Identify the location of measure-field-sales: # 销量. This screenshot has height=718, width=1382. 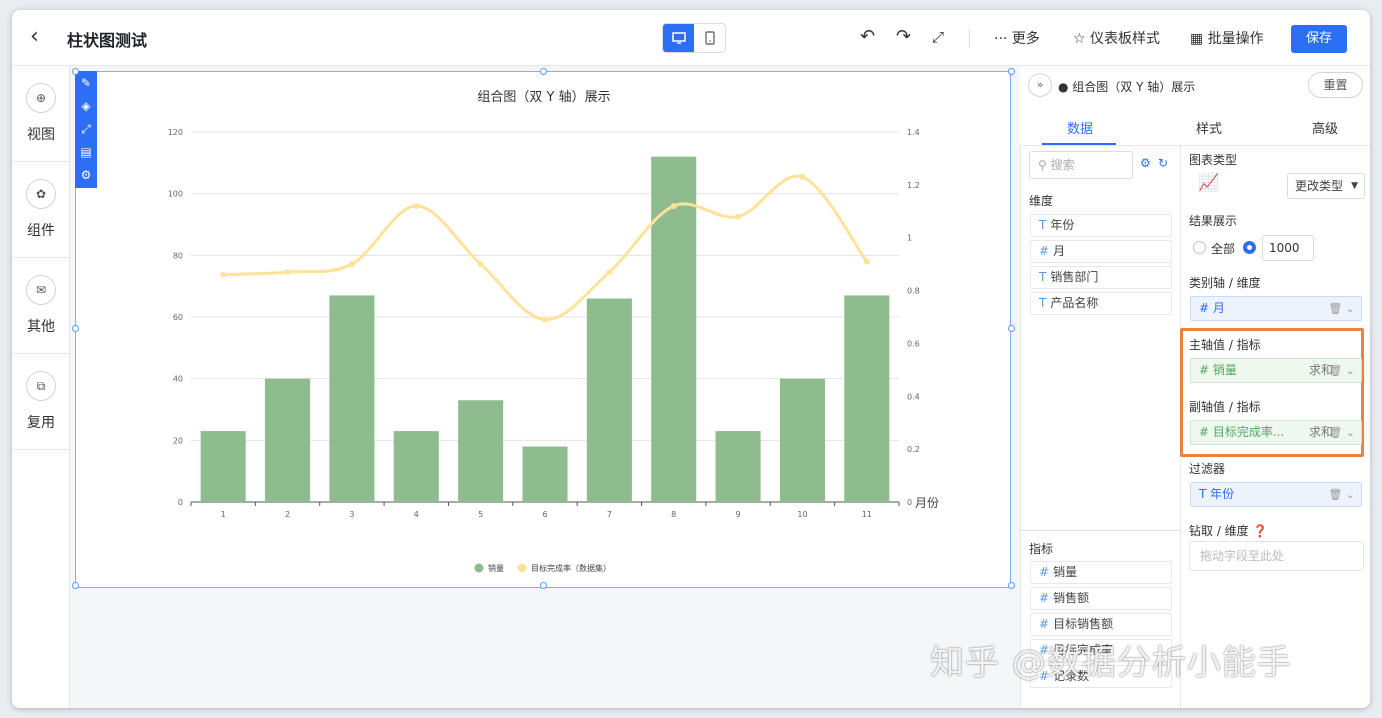
(1101, 572).